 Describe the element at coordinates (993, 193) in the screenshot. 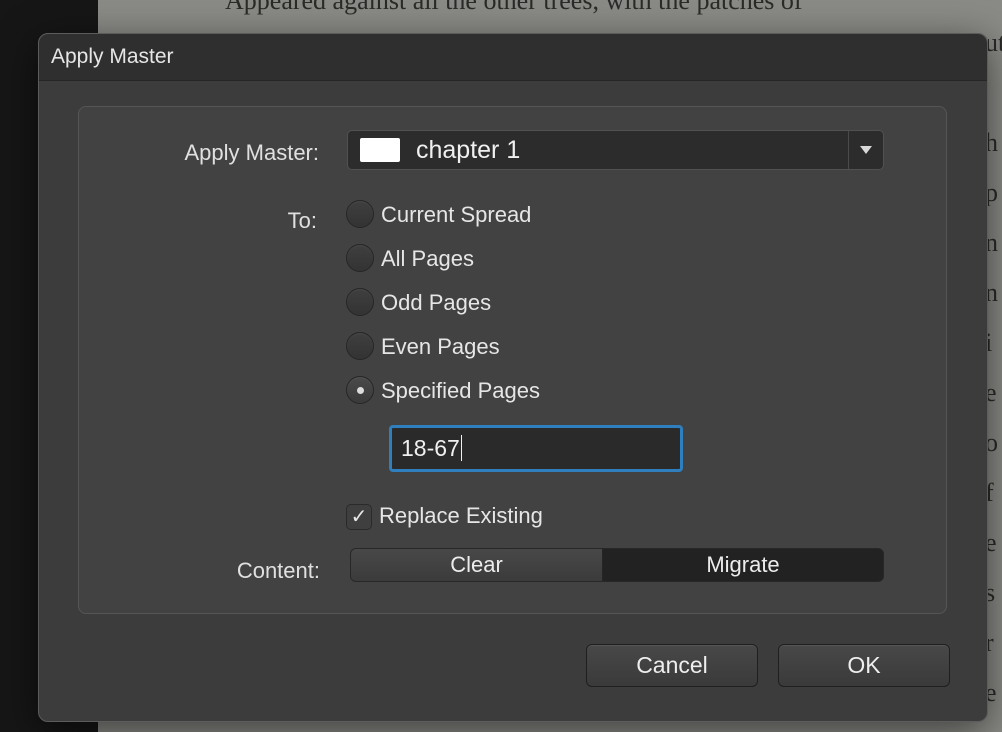

I see `document-edge-glyph: p` at that location.